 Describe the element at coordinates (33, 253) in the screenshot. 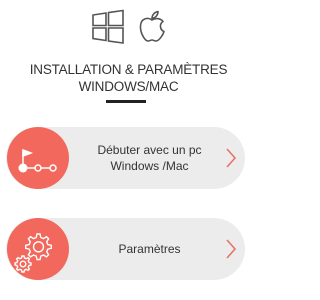

I see `gears-icon` at that location.